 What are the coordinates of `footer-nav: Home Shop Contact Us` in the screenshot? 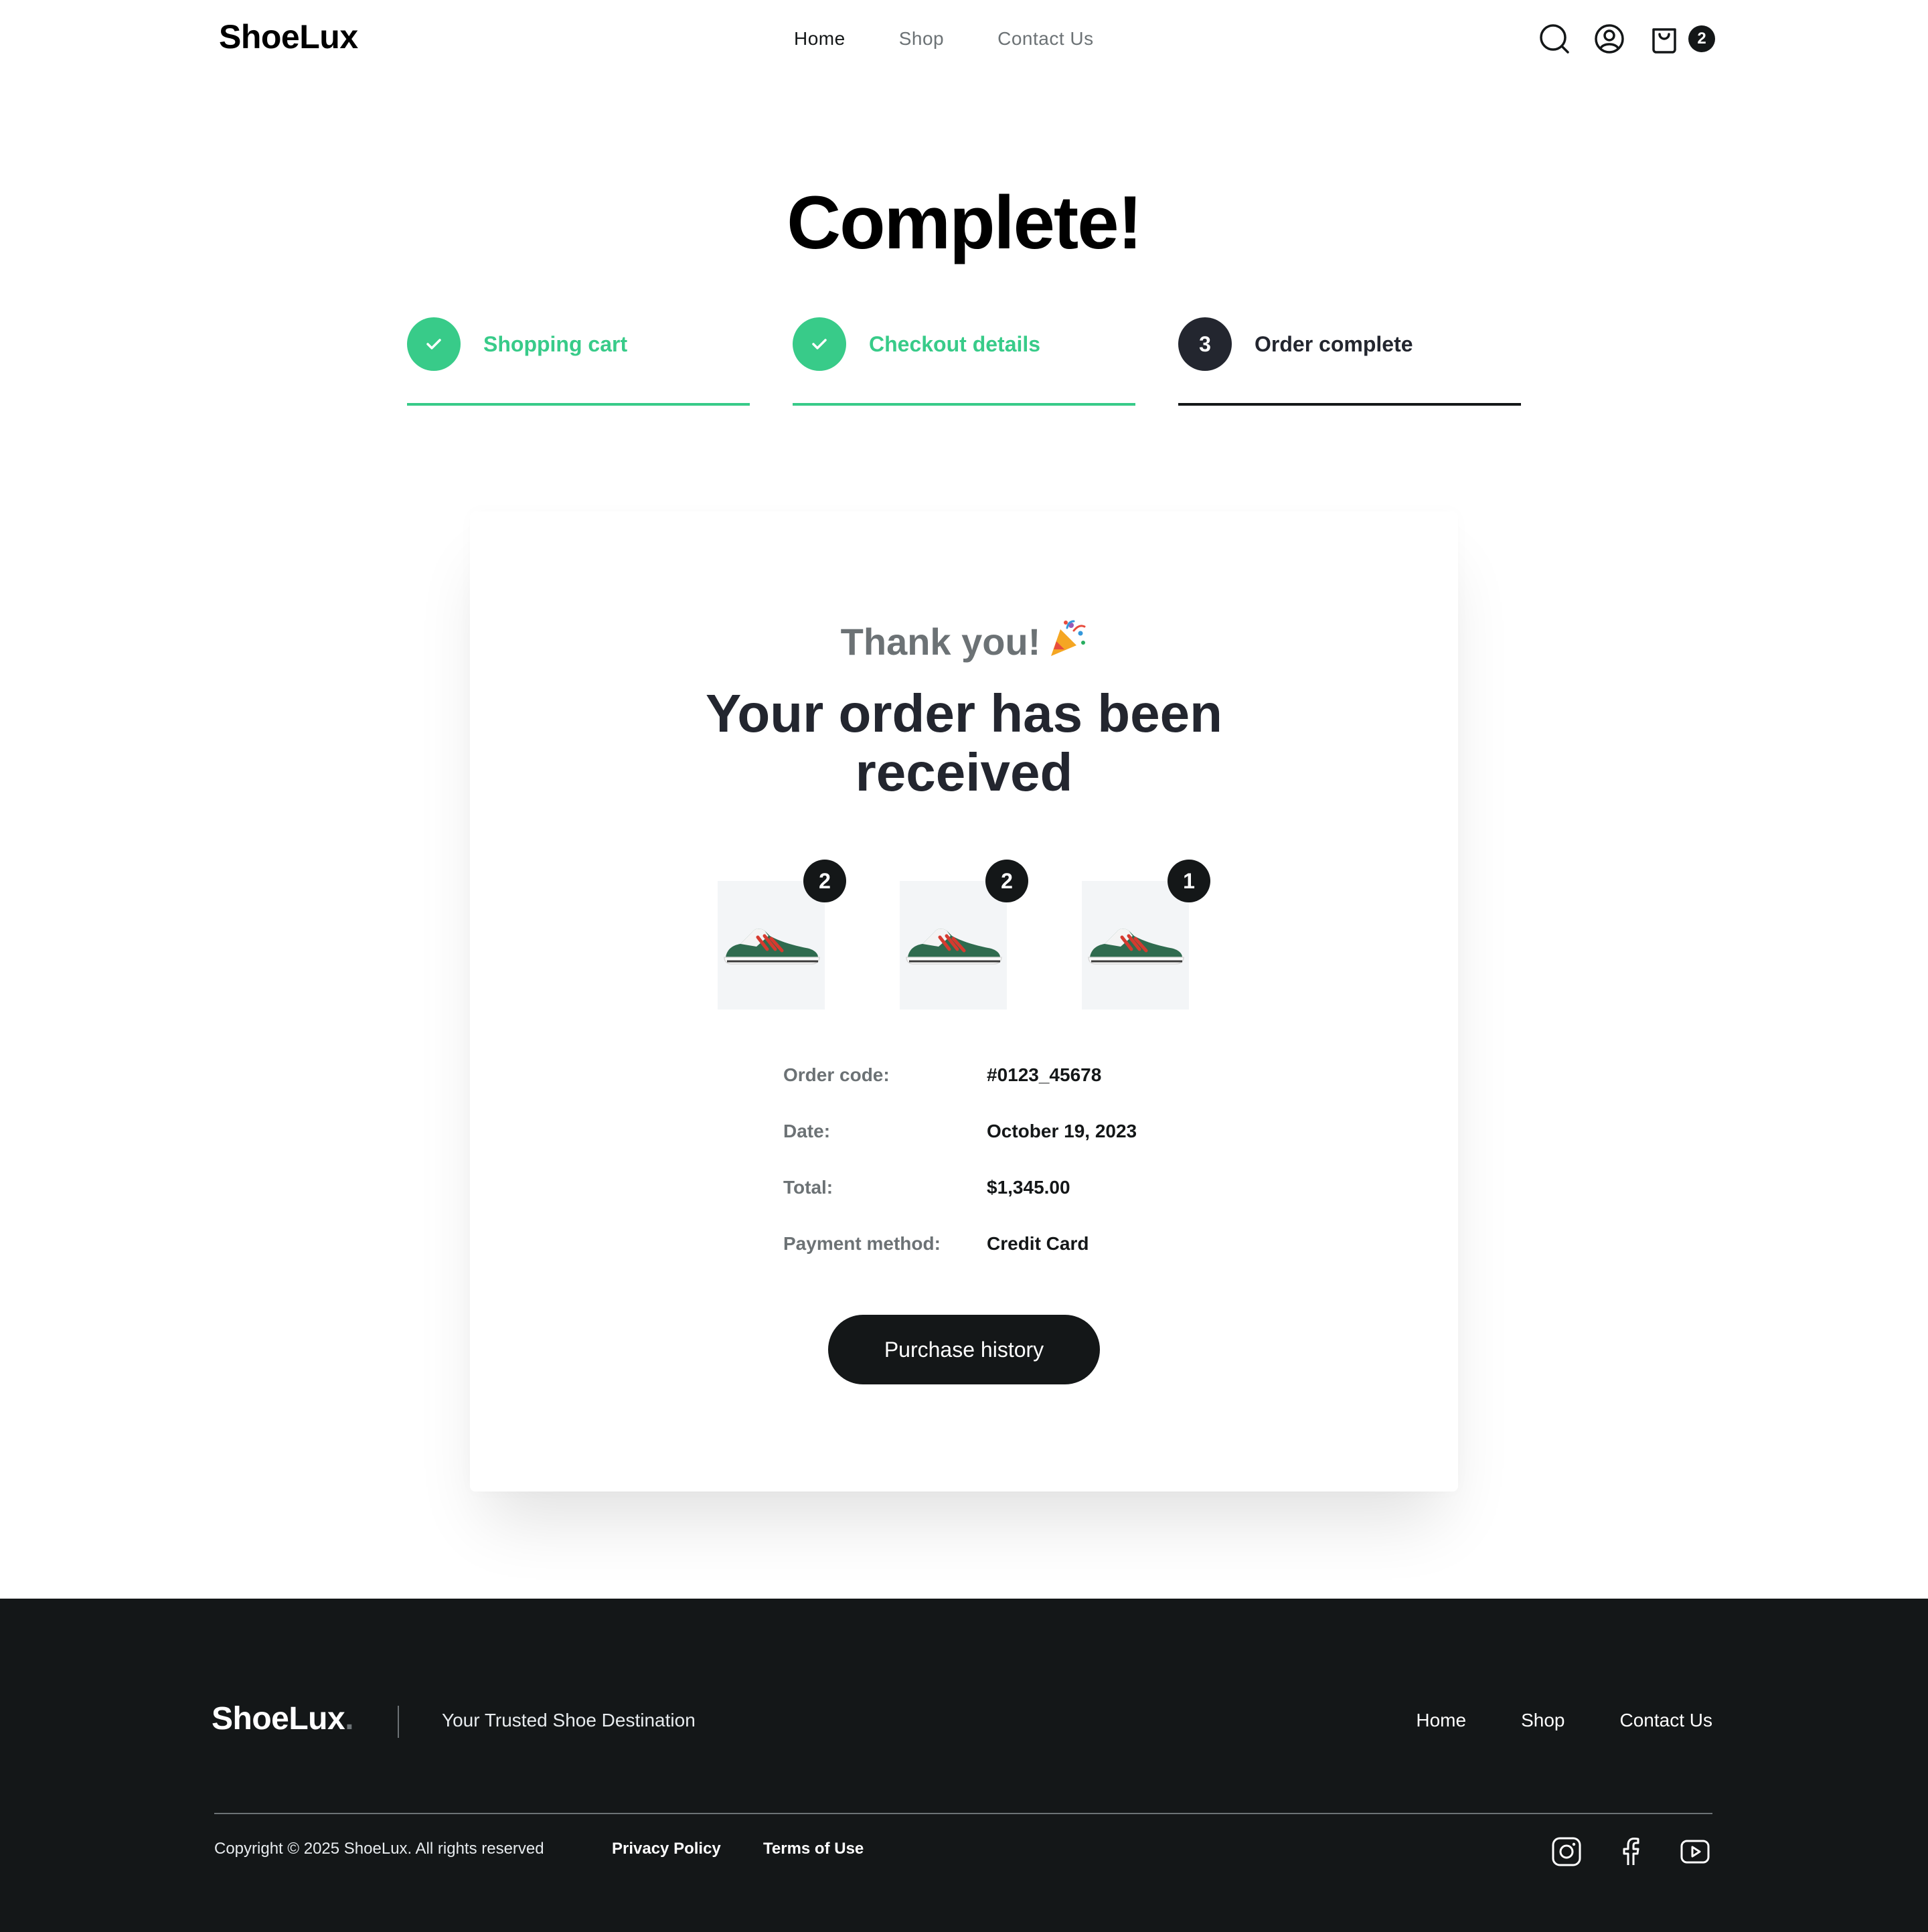 It's located at (1564, 1721).